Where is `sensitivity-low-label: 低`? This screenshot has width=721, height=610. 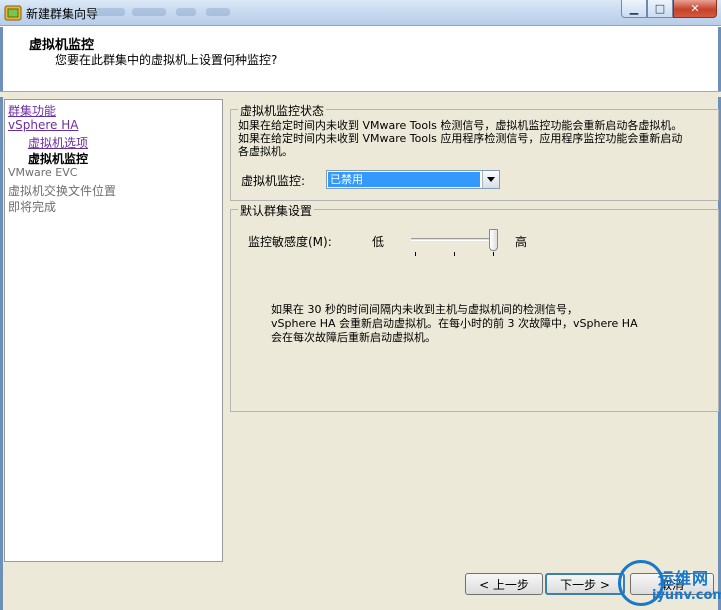
sensitivity-low-label: 低 is located at coordinates (378, 242).